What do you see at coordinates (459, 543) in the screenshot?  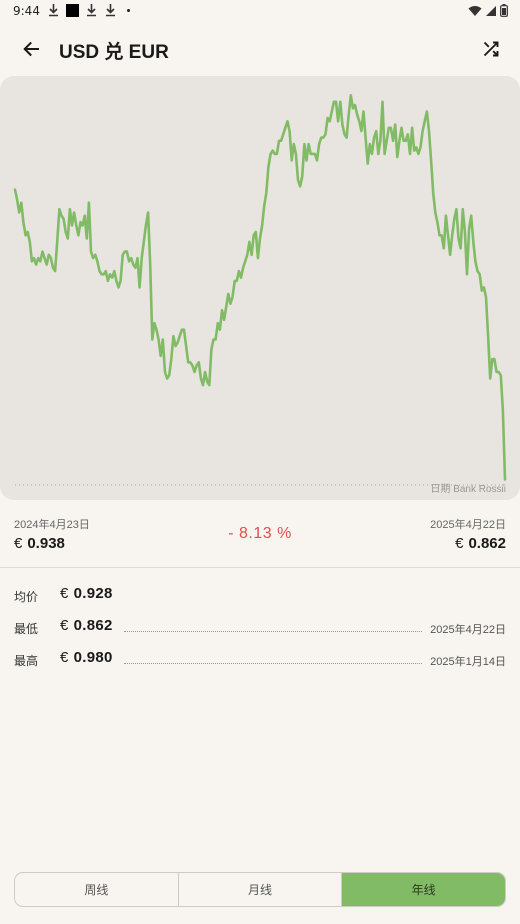 I see `end-currency: €` at bounding box center [459, 543].